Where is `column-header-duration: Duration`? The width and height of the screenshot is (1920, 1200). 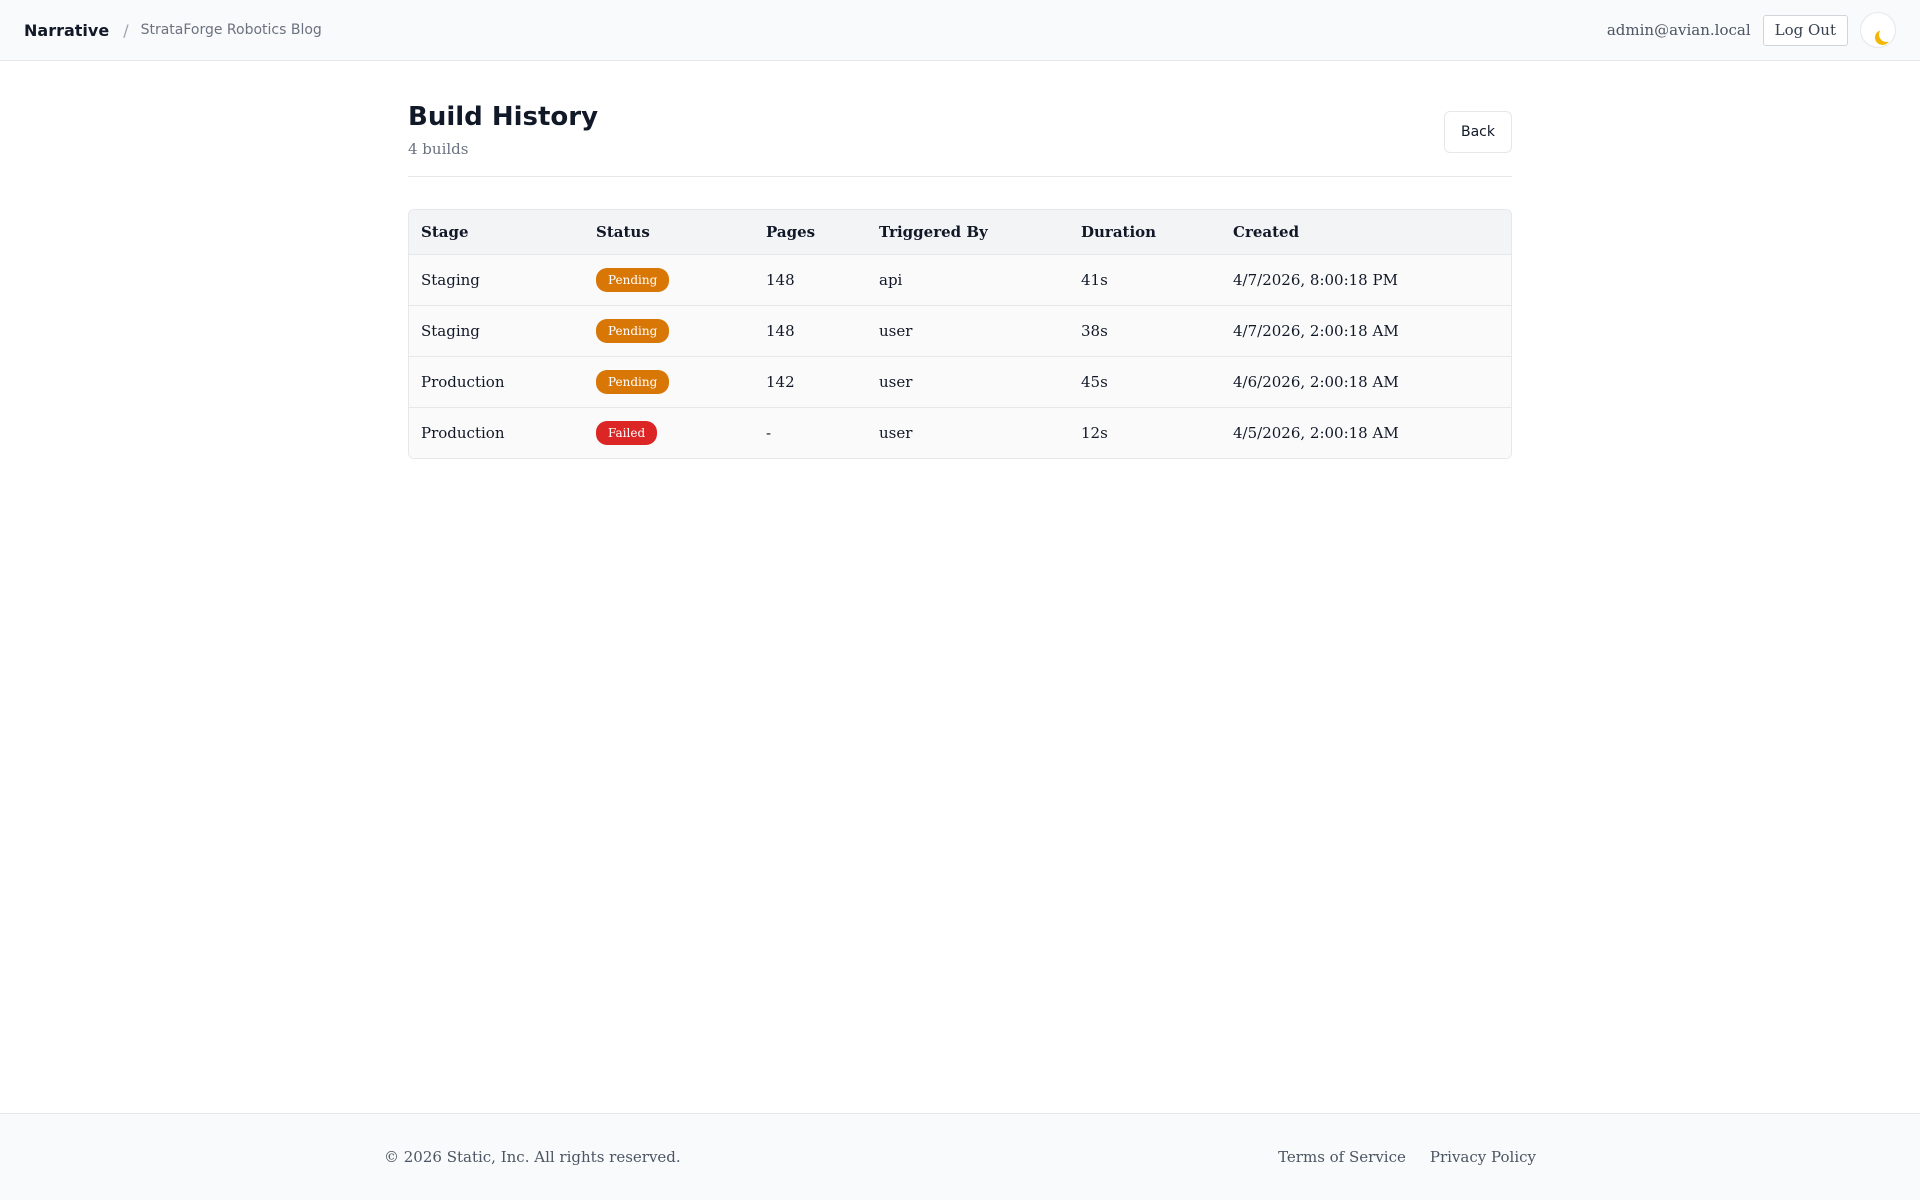
column-header-duration: Duration is located at coordinates (1145, 232).